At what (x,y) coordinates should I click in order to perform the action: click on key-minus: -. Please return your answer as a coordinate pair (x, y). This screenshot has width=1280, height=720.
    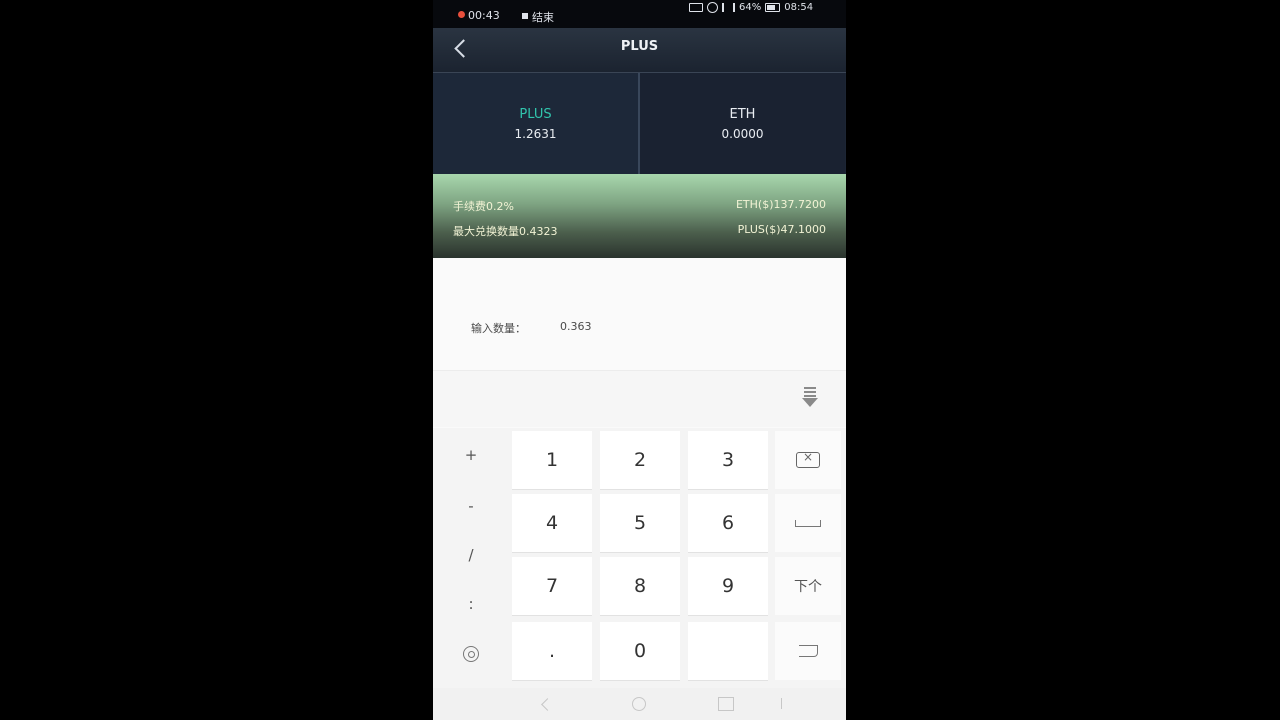
    Looking at the image, I should click on (471, 506).